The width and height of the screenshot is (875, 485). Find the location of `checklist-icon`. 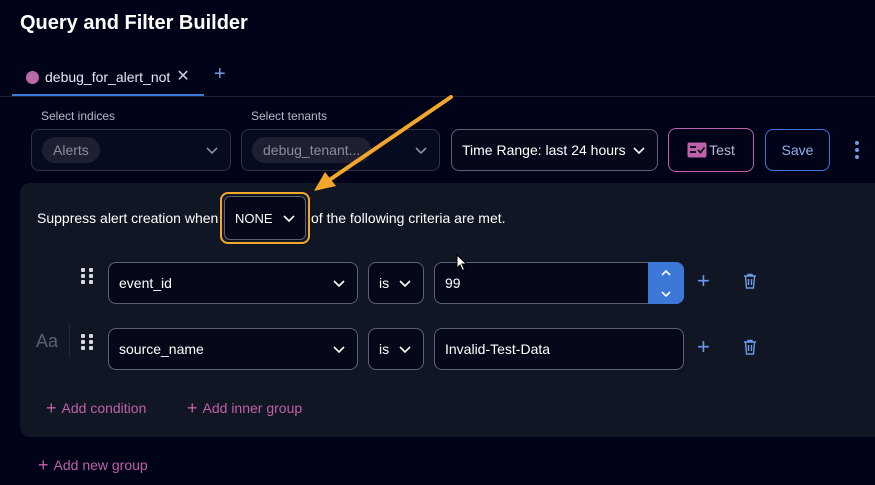

checklist-icon is located at coordinates (697, 150).